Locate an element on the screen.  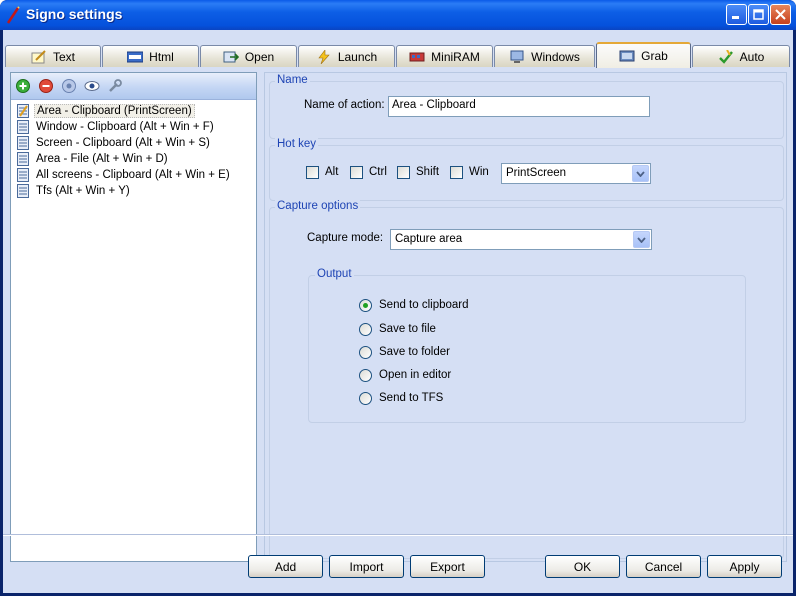
capture-mode-label: Capture mode: is located at coordinates (345, 238).